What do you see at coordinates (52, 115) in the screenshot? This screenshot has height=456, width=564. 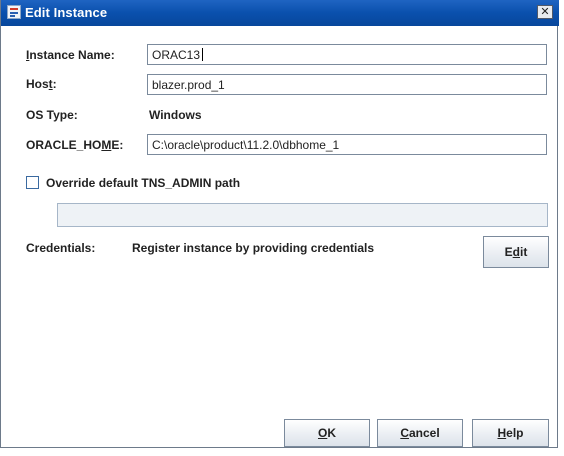 I see `os-type-label: OS Type:` at bounding box center [52, 115].